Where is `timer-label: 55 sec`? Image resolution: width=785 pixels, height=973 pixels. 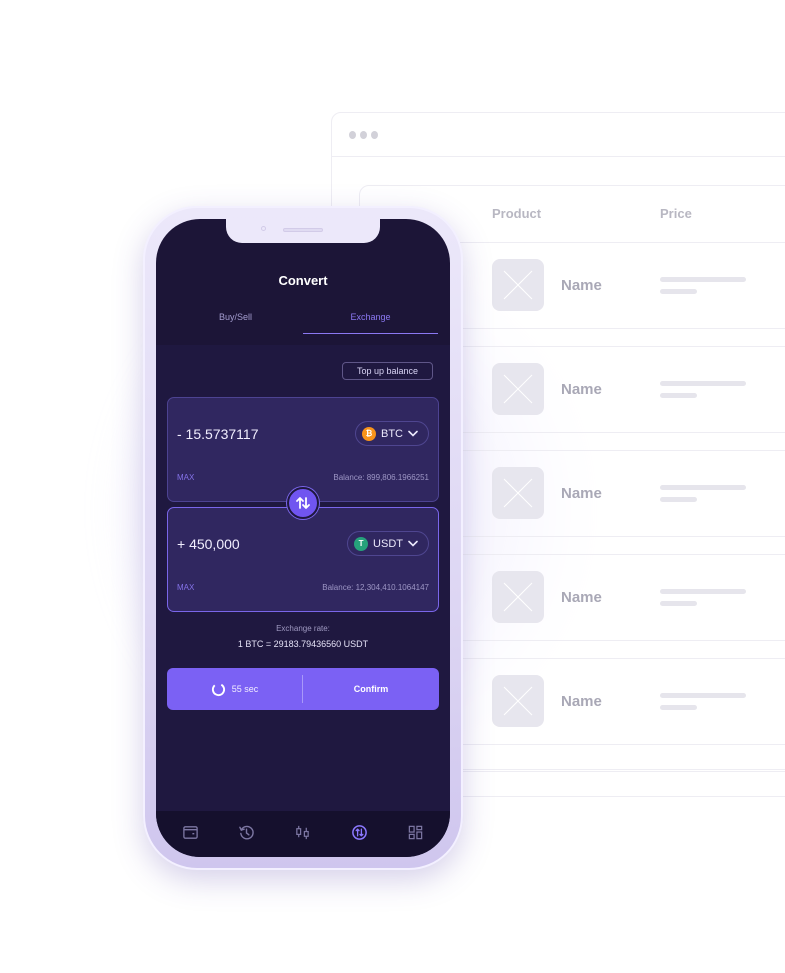
timer-label: 55 sec is located at coordinates (245, 689).